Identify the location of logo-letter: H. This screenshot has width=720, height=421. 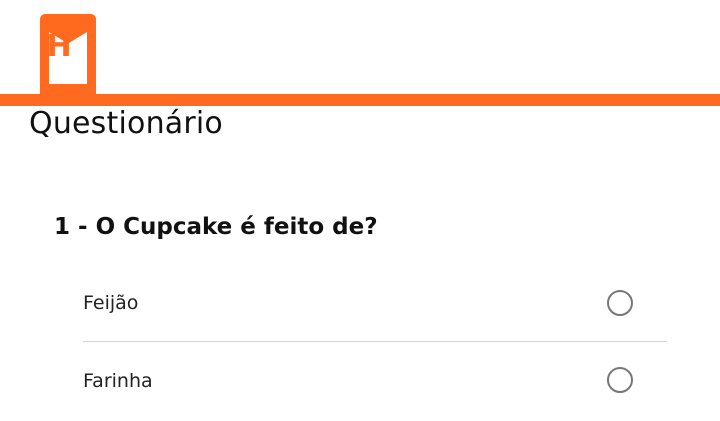
(59, 46).